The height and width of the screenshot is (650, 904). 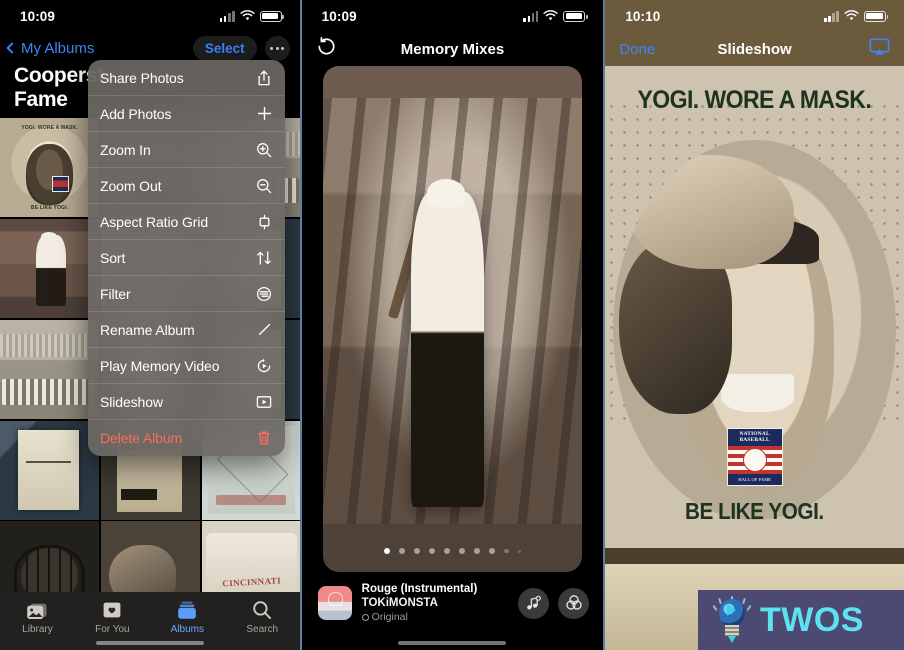 I want to click on bulb-arrow, so click(x=731, y=610).